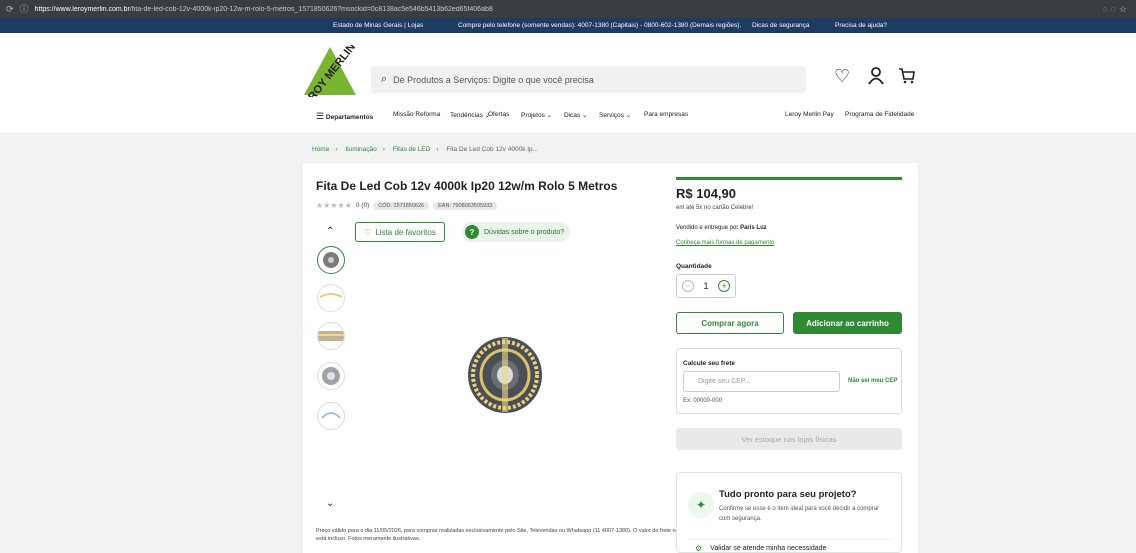 This screenshot has width=1136, height=553. I want to click on installments-info: em até 5x no cartão Celebre!, so click(715, 208).